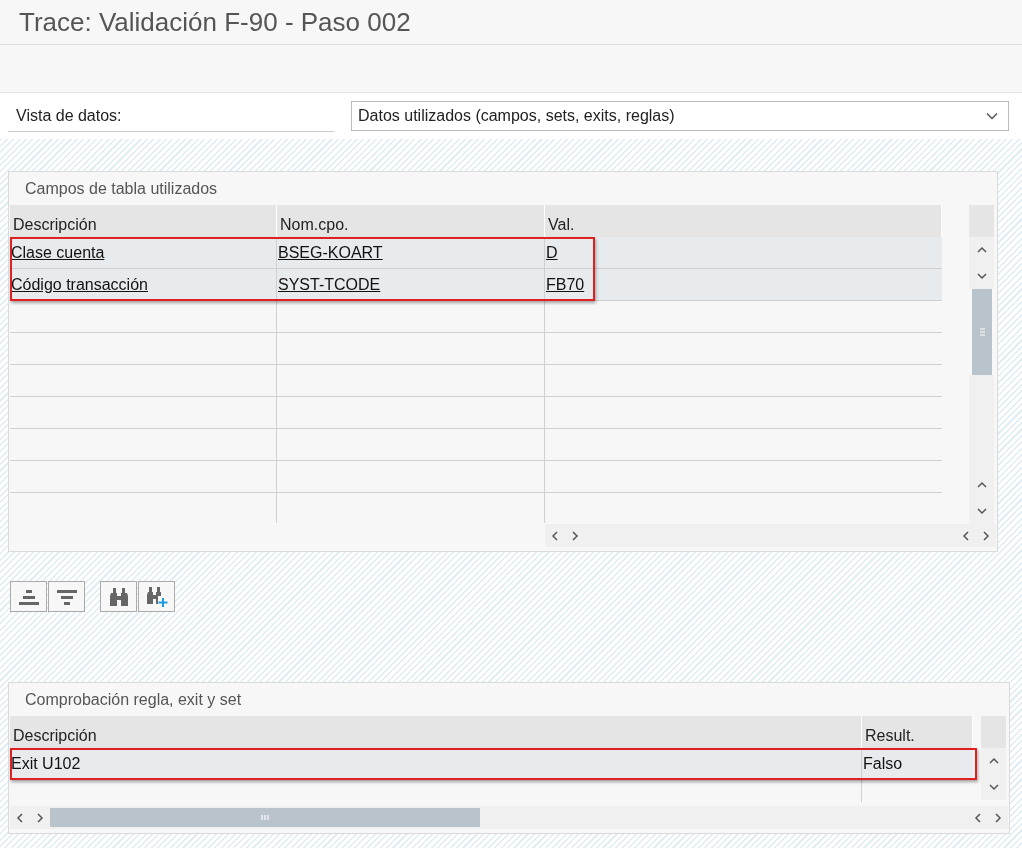 This screenshot has height=849, width=1022. I want to click on find-button, so click(118, 596).